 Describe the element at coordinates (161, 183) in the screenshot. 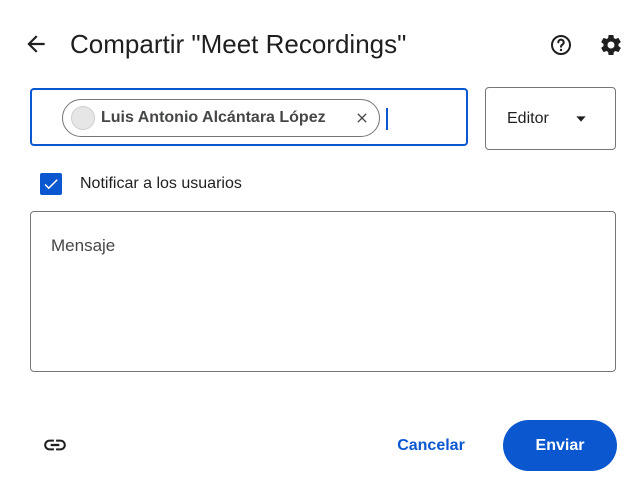

I see `notify-users-label: Notificar a los usuarios` at that location.